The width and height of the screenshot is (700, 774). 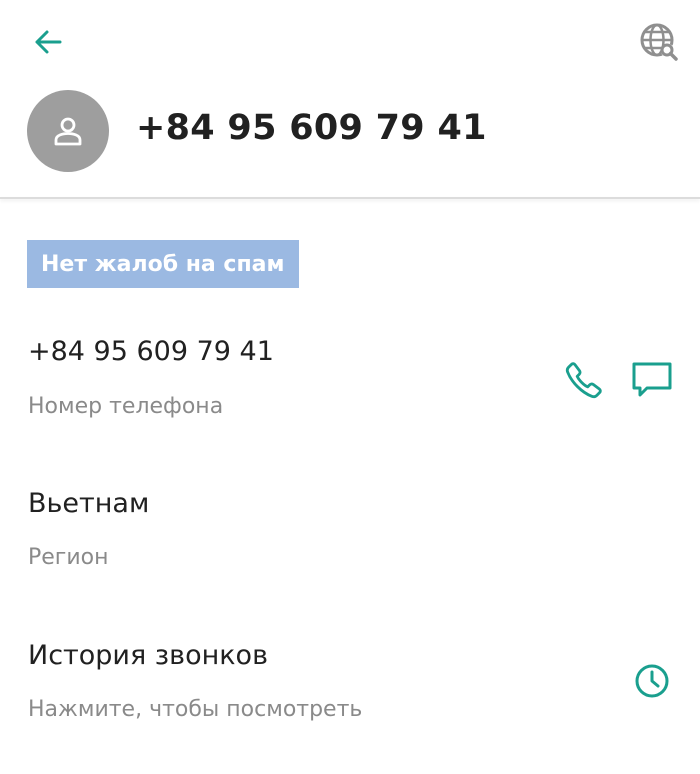 I want to click on person-icon, so click(x=68, y=131).